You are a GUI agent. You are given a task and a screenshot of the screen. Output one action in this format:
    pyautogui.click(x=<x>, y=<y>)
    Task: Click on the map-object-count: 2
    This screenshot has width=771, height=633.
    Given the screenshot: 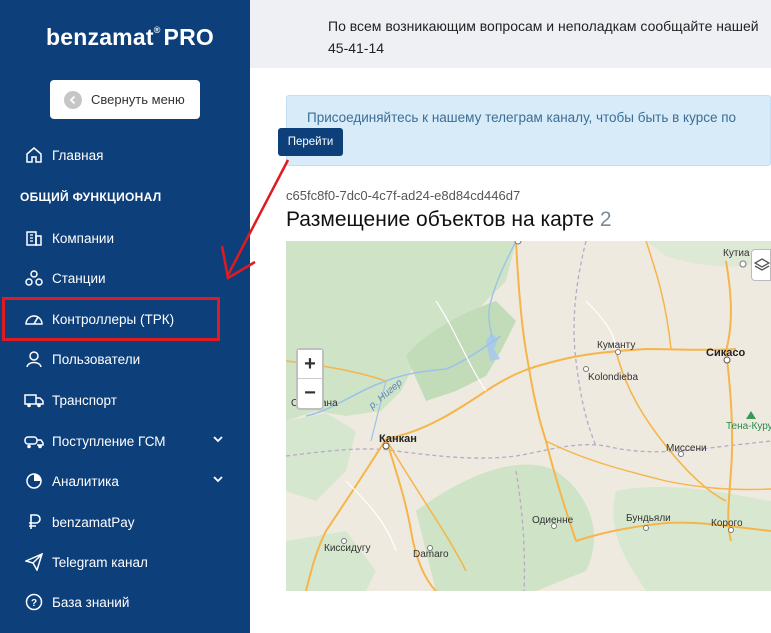 What is the action you would take?
    pyautogui.click(x=605, y=219)
    